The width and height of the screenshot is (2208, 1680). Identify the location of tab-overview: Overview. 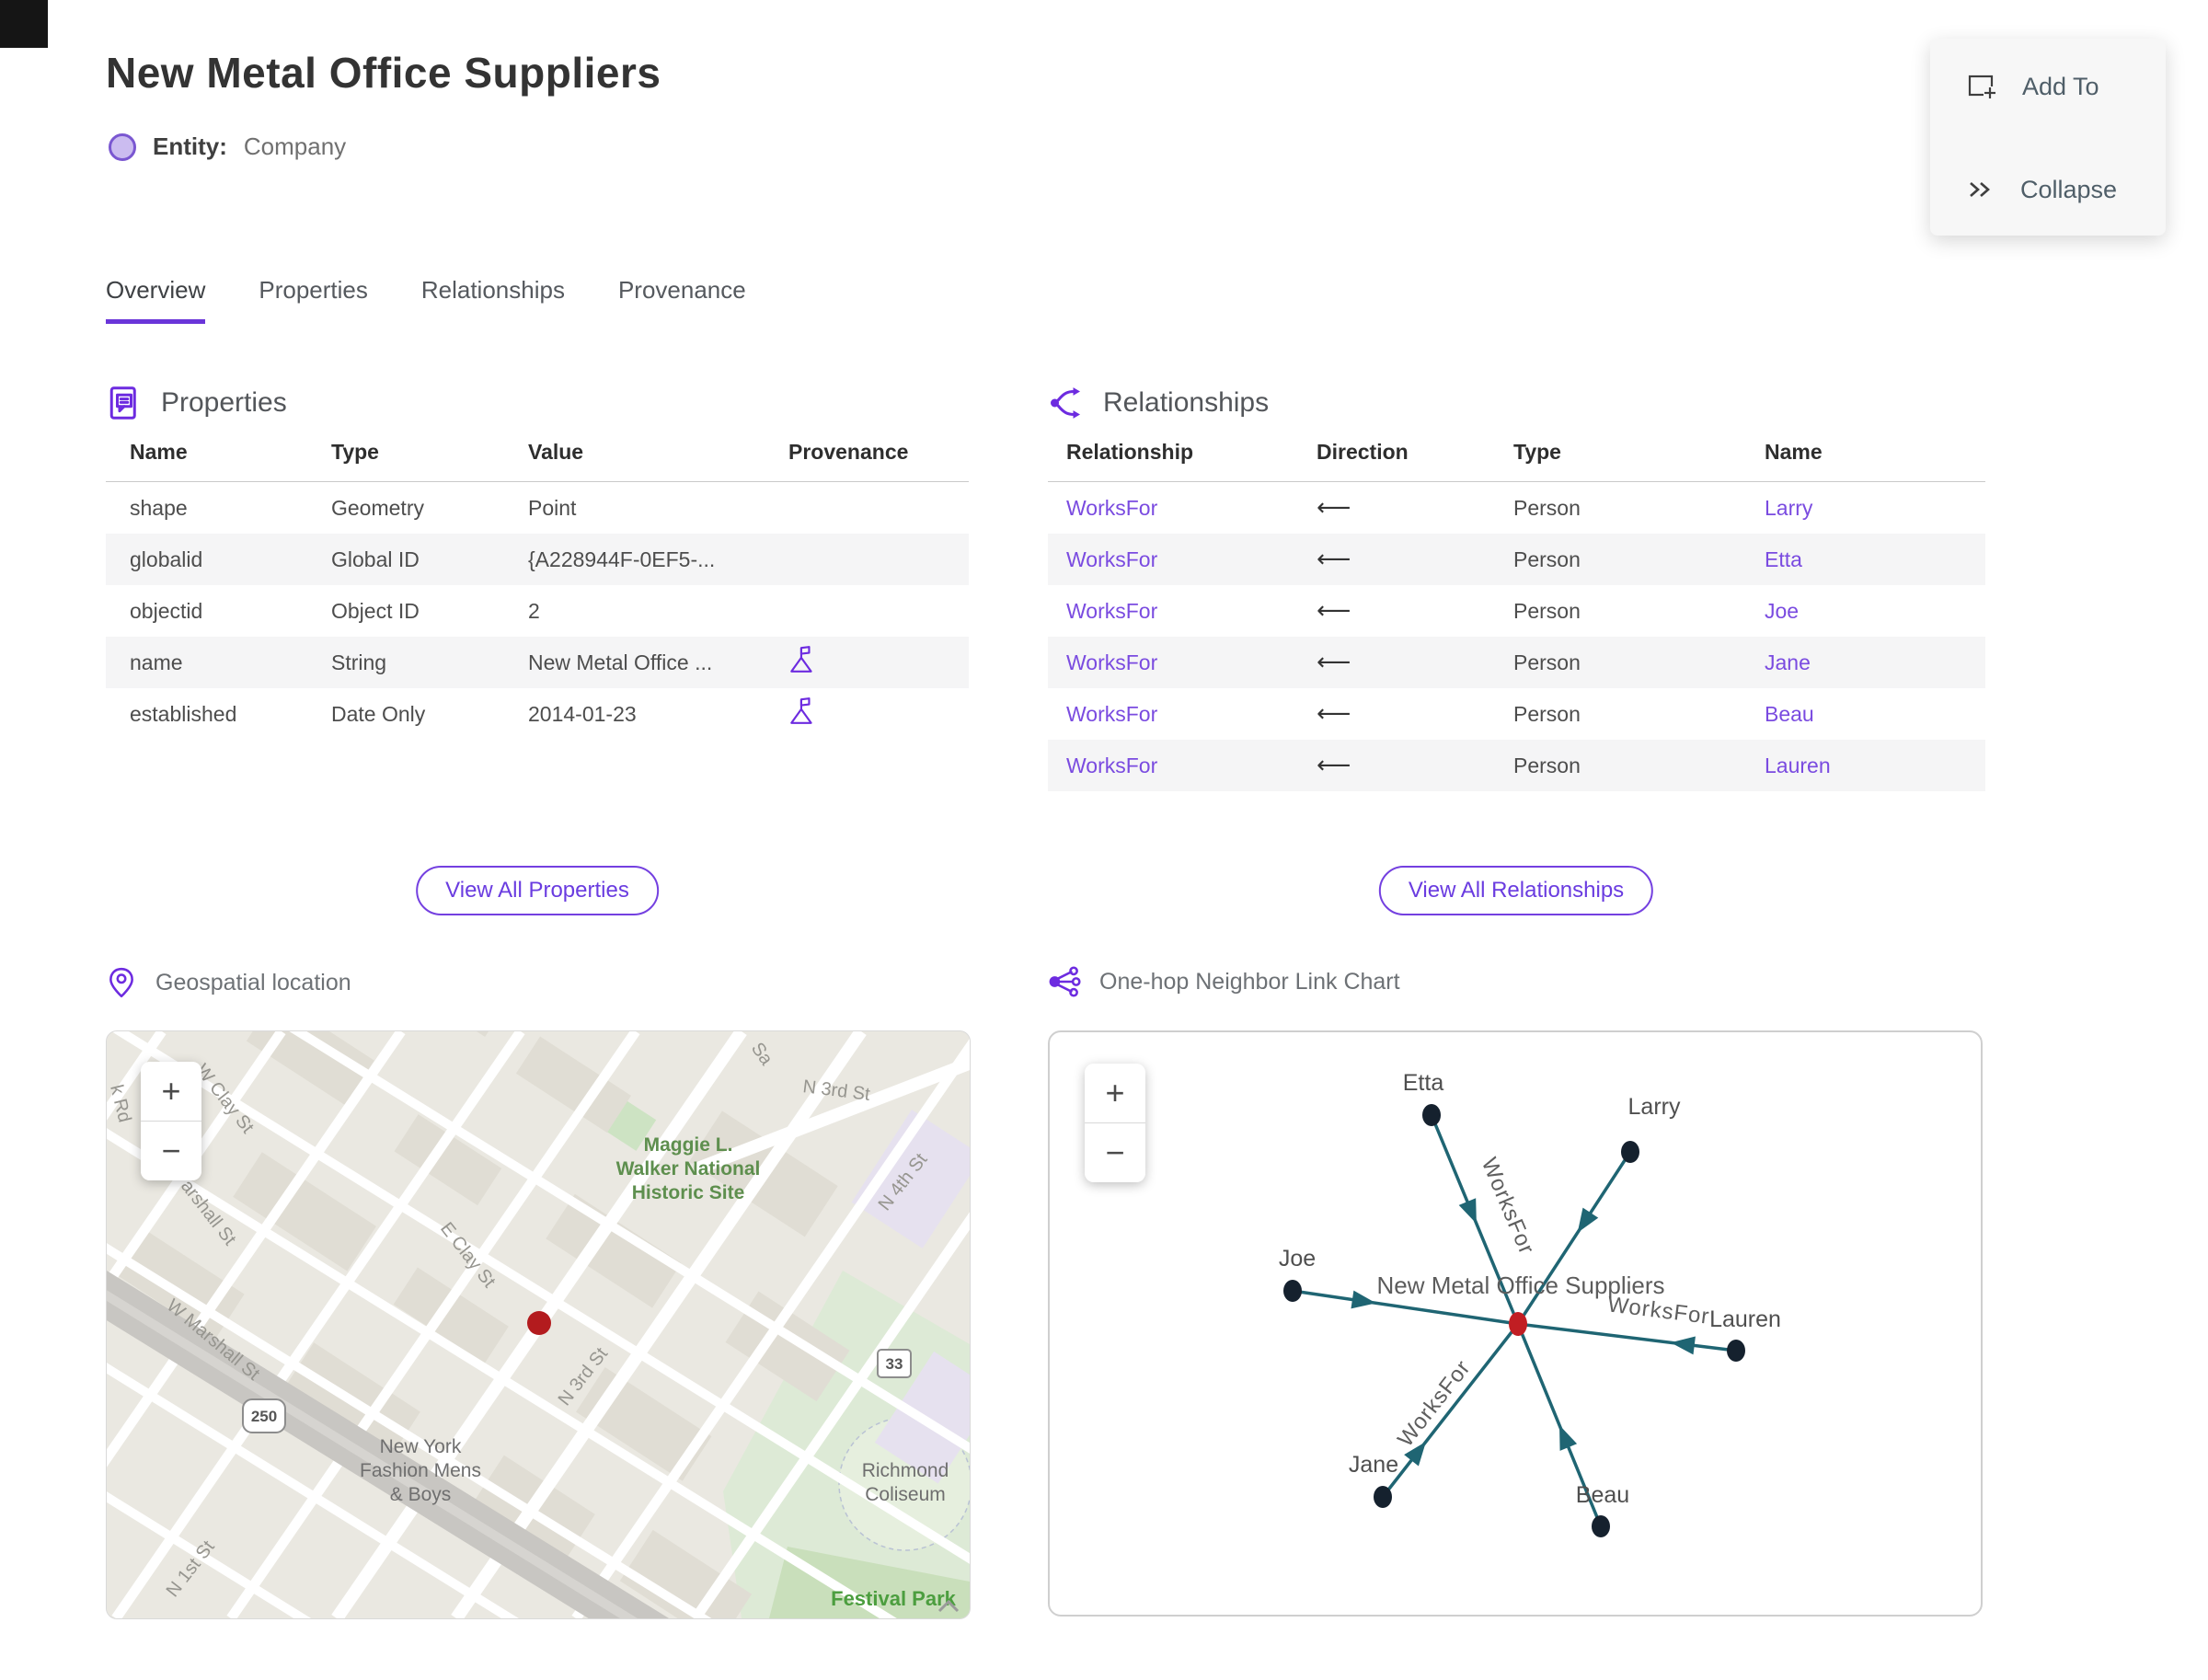
(156, 300).